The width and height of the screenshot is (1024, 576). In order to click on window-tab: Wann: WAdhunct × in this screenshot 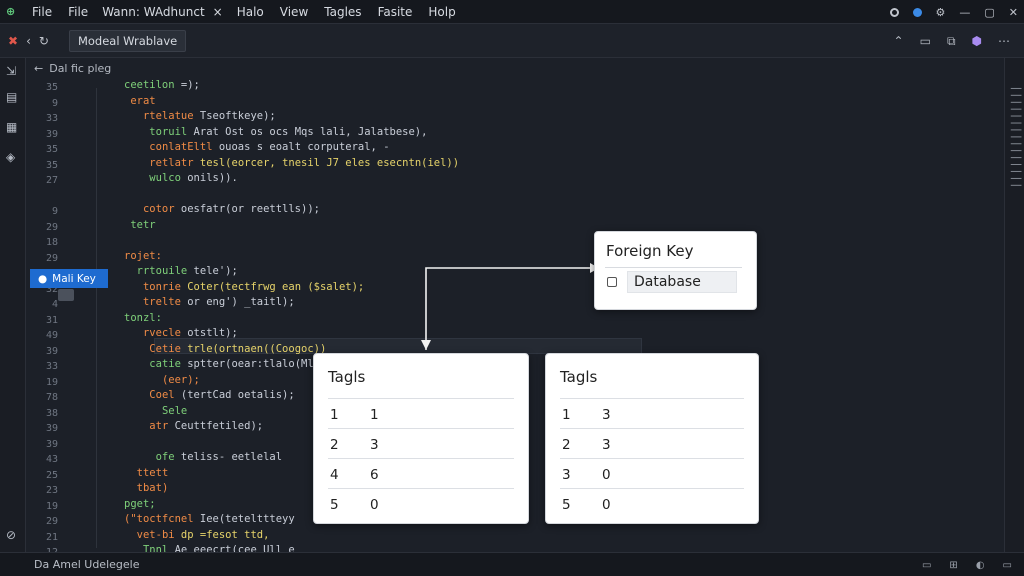, I will do `click(162, 12)`.